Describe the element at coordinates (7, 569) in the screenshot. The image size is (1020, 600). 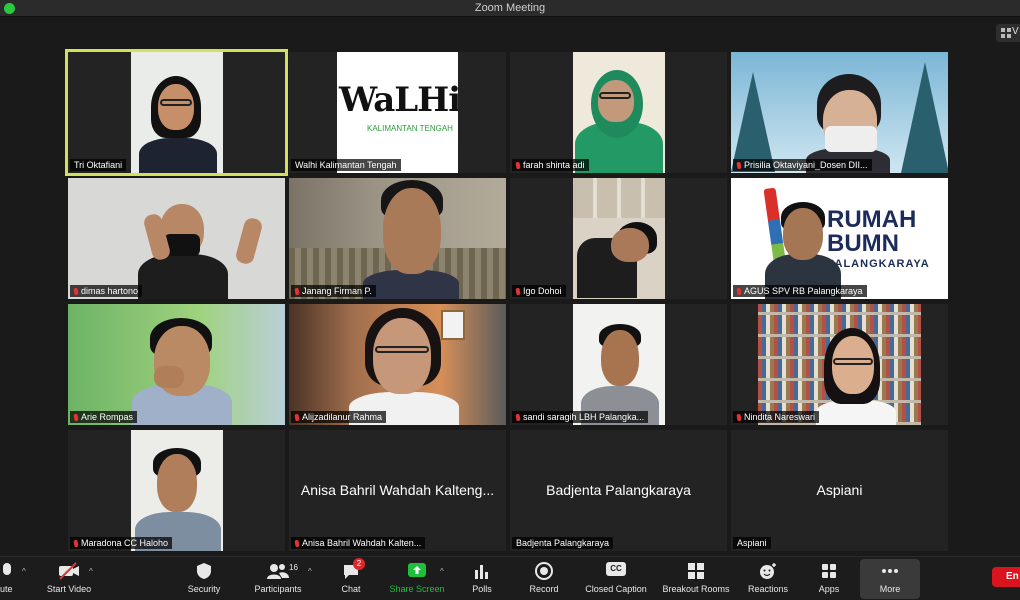
I see `microphone-icon` at that location.